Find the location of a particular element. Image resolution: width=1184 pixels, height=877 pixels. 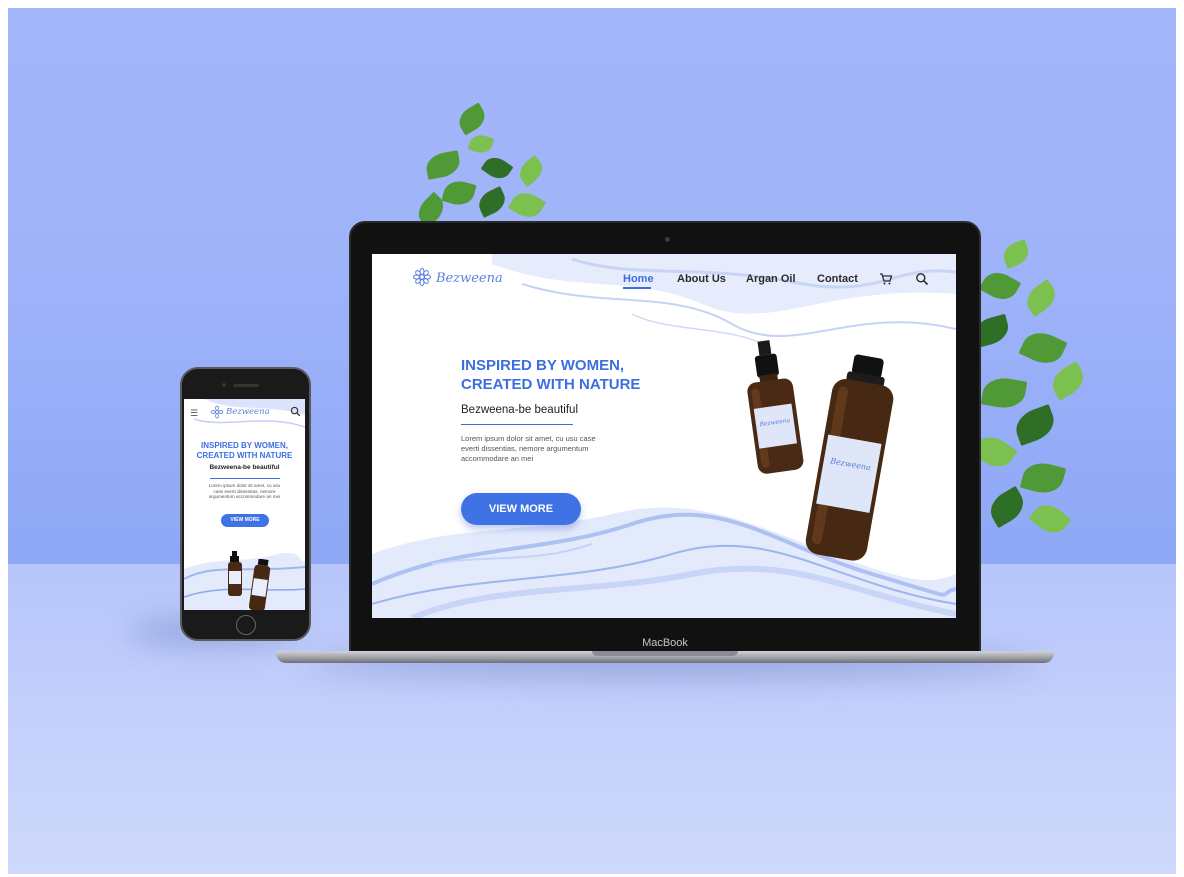

hero-subtitle: Bezweena-be beautiful is located at coordinates (519, 410).